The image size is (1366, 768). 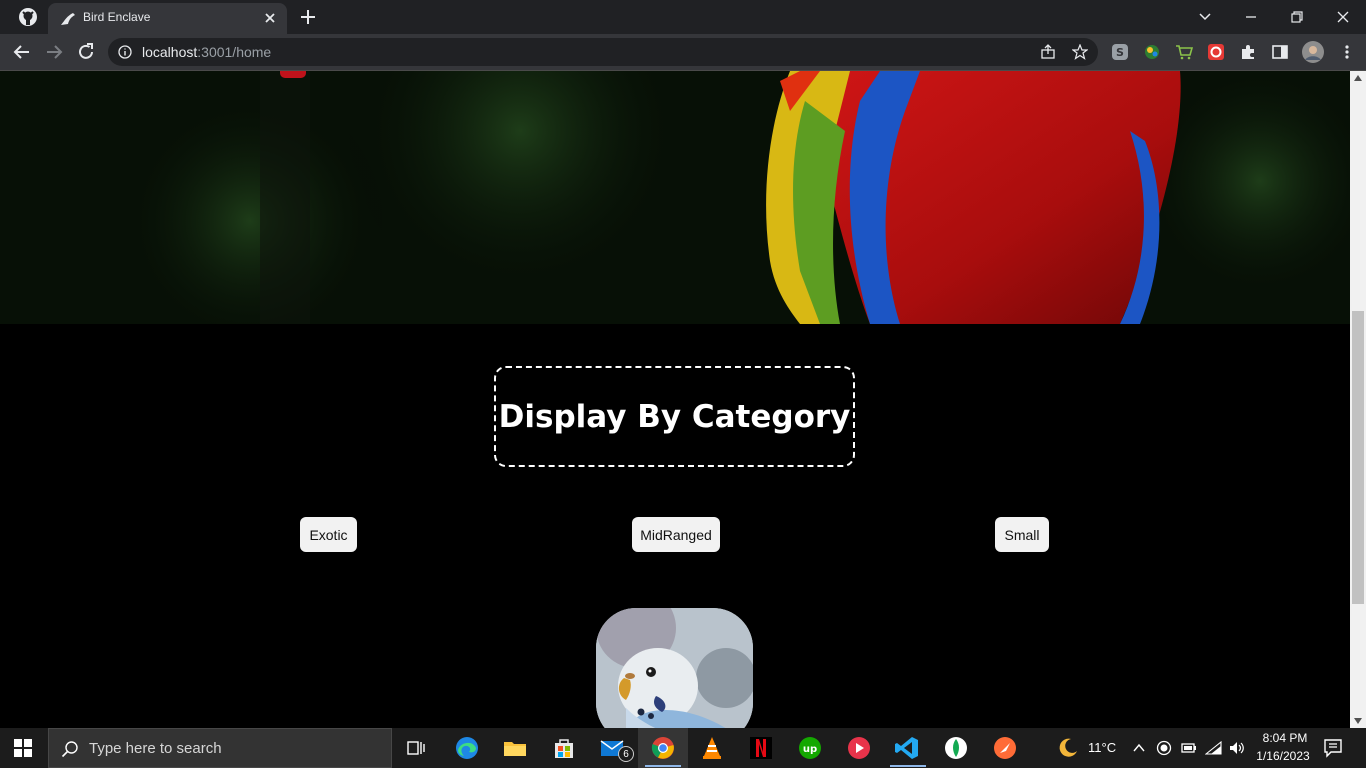 I want to click on chevron-down-icon, so click(x=1205, y=17).